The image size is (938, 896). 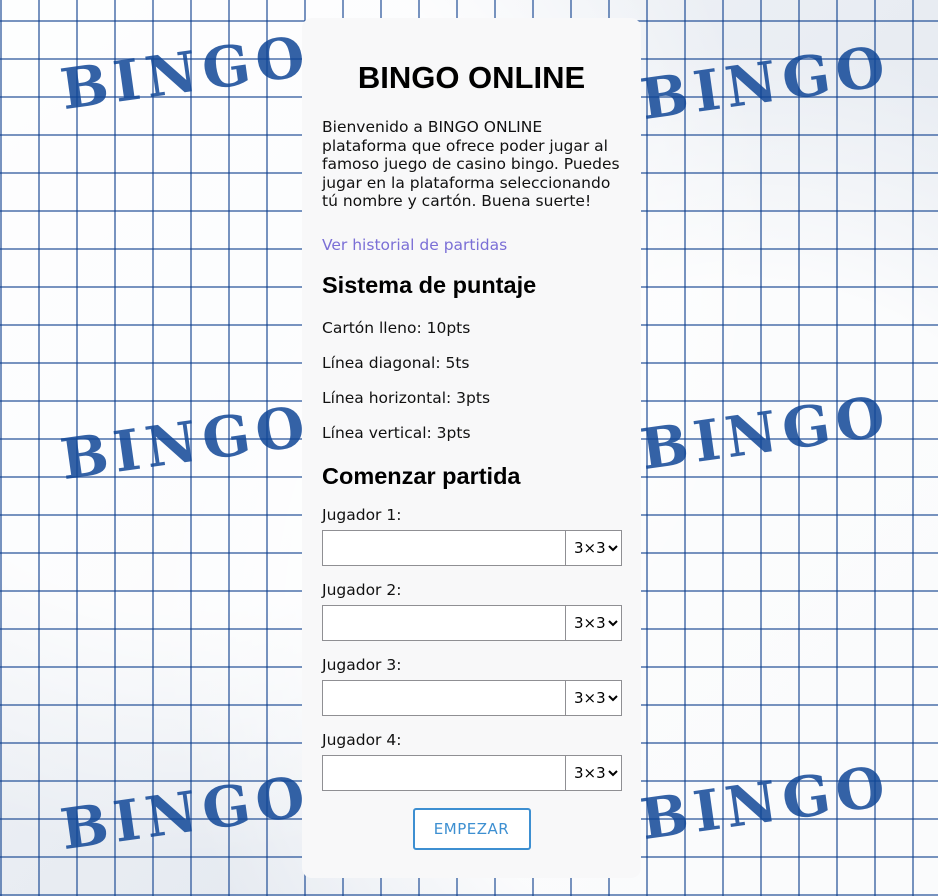 What do you see at coordinates (429, 284) in the screenshot?
I see `scoring-title: Sistema de puntaje` at bounding box center [429, 284].